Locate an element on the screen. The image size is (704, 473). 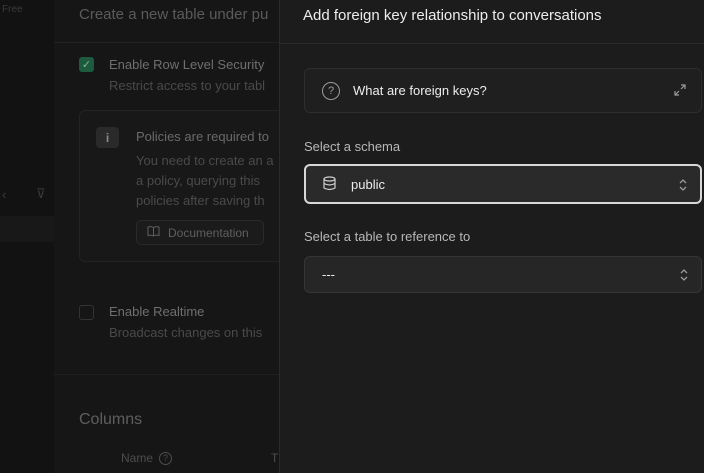
info-icon: i is located at coordinates (107, 137).